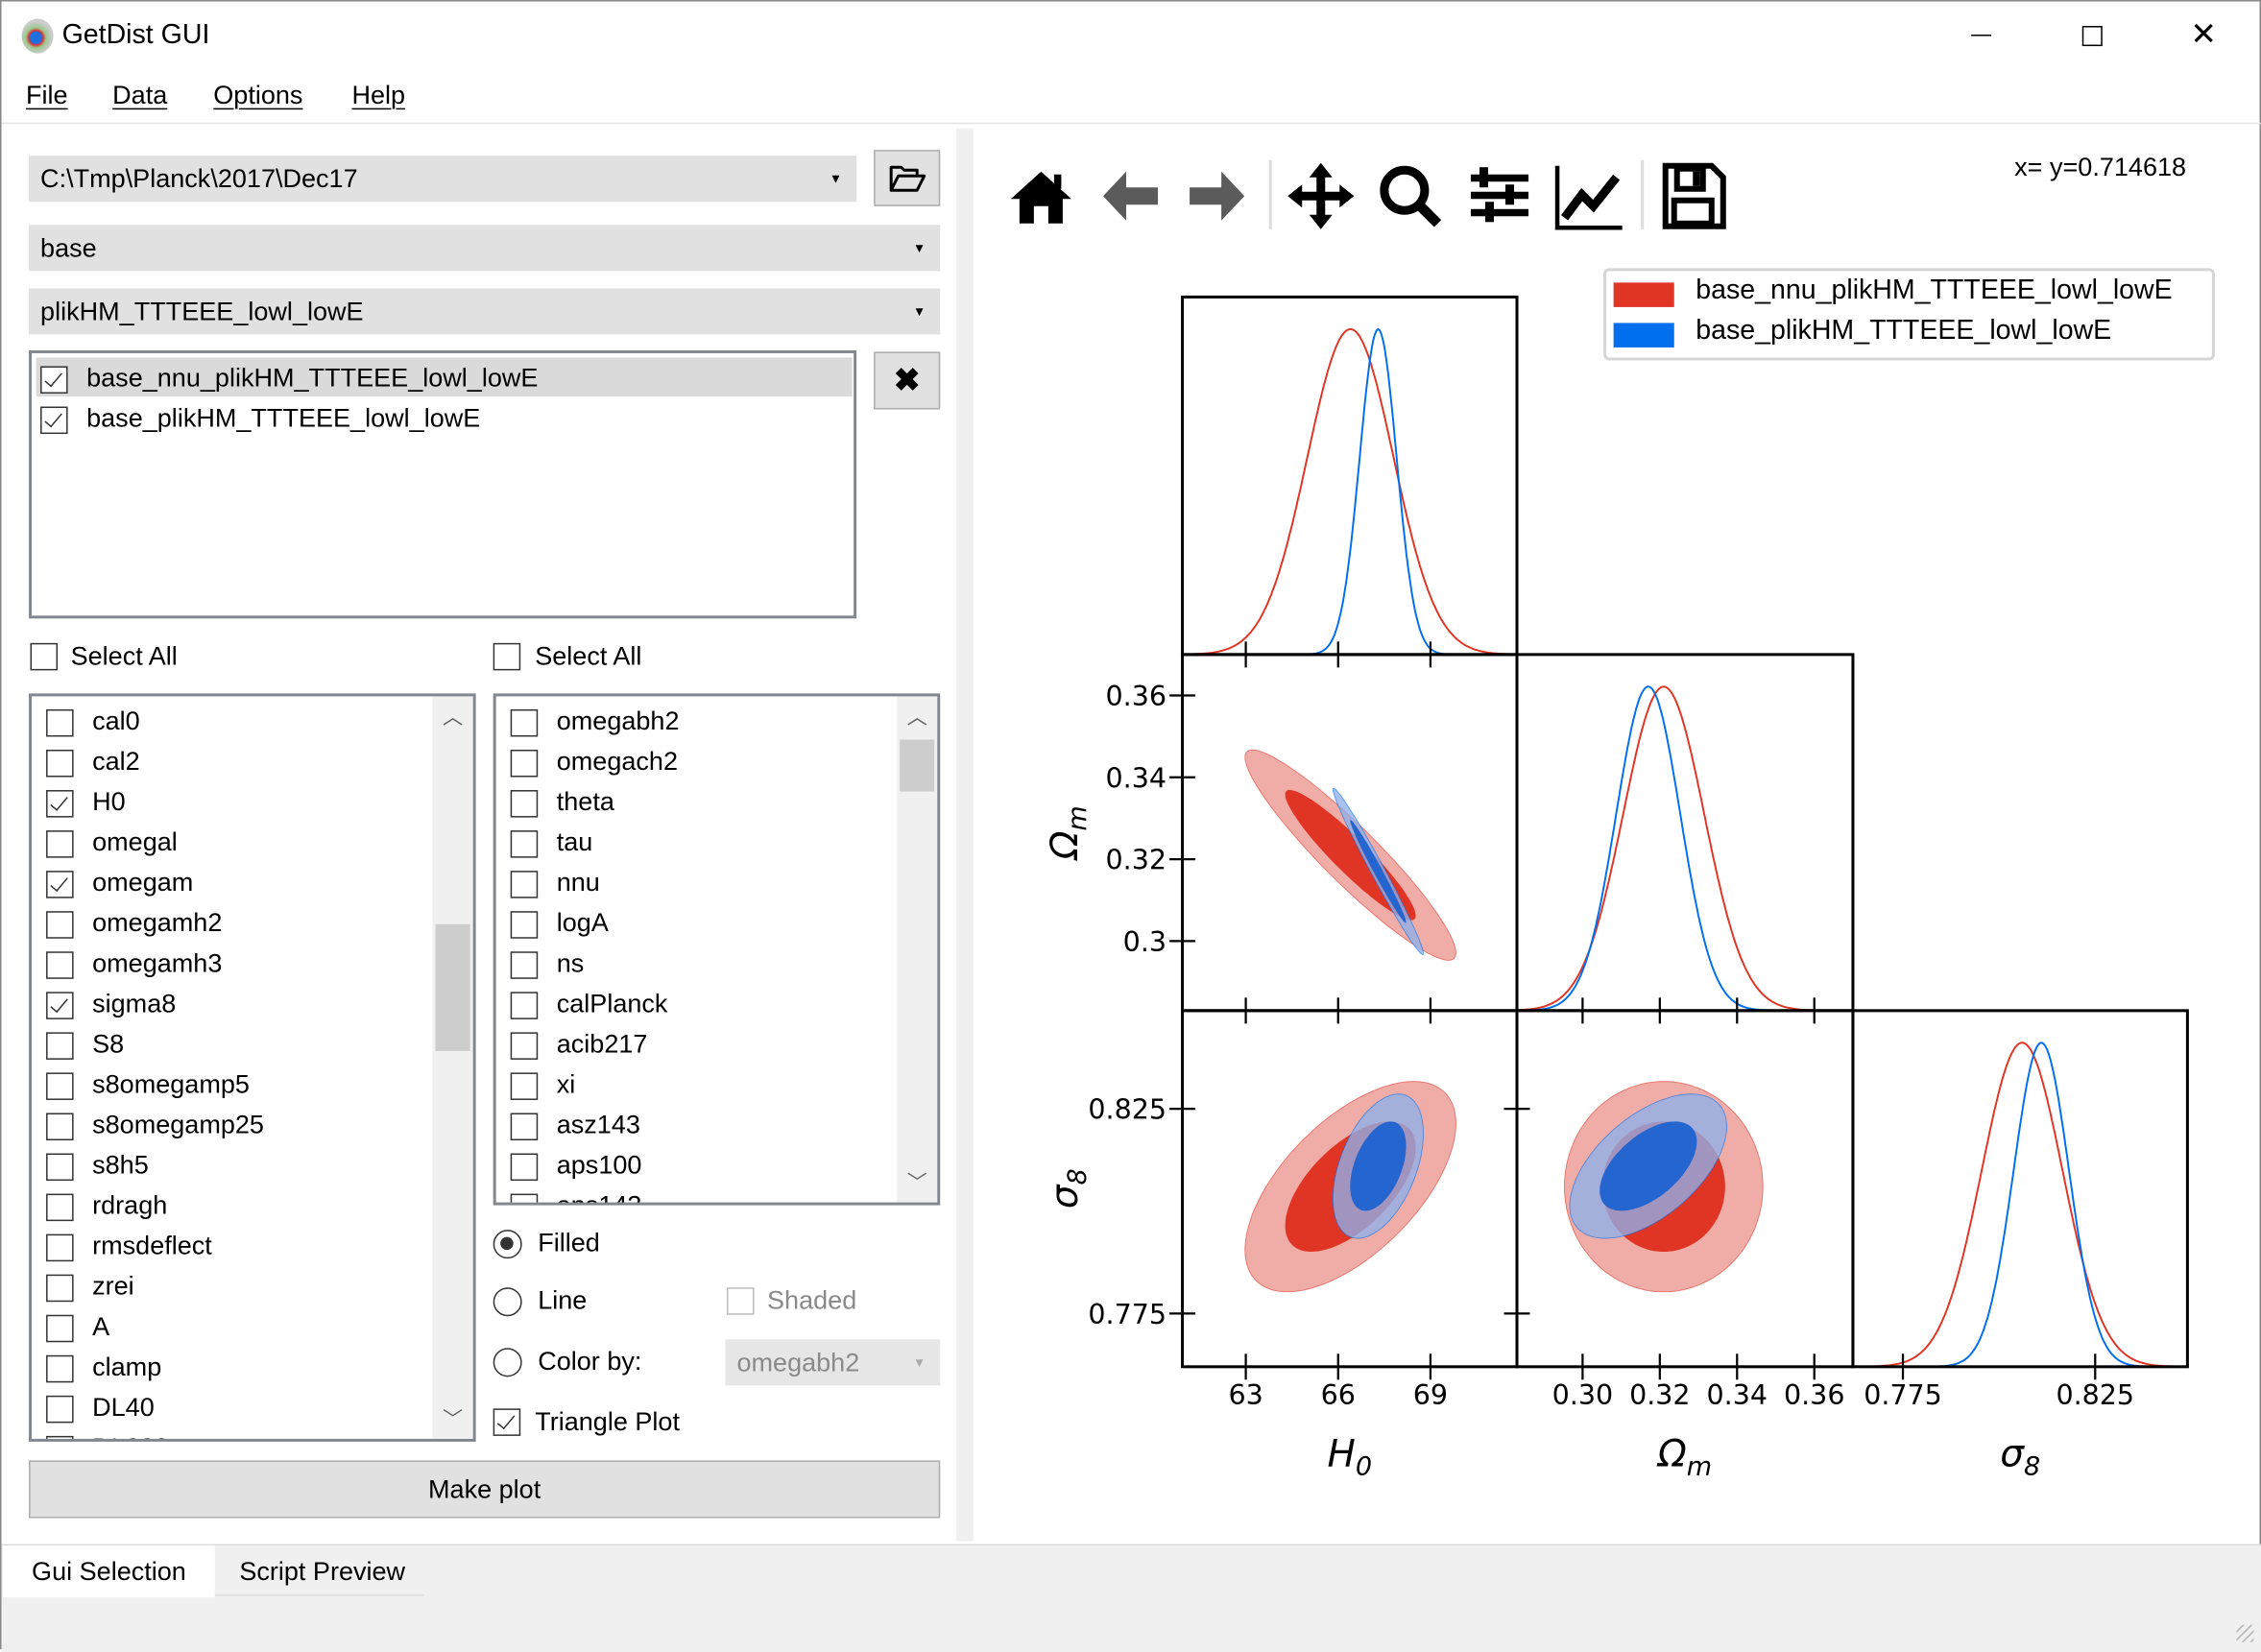 Image resolution: width=2261 pixels, height=1652 pixels. I want to click on x-params-scrollbar: ︿ ﹀, so click(452, 1067).